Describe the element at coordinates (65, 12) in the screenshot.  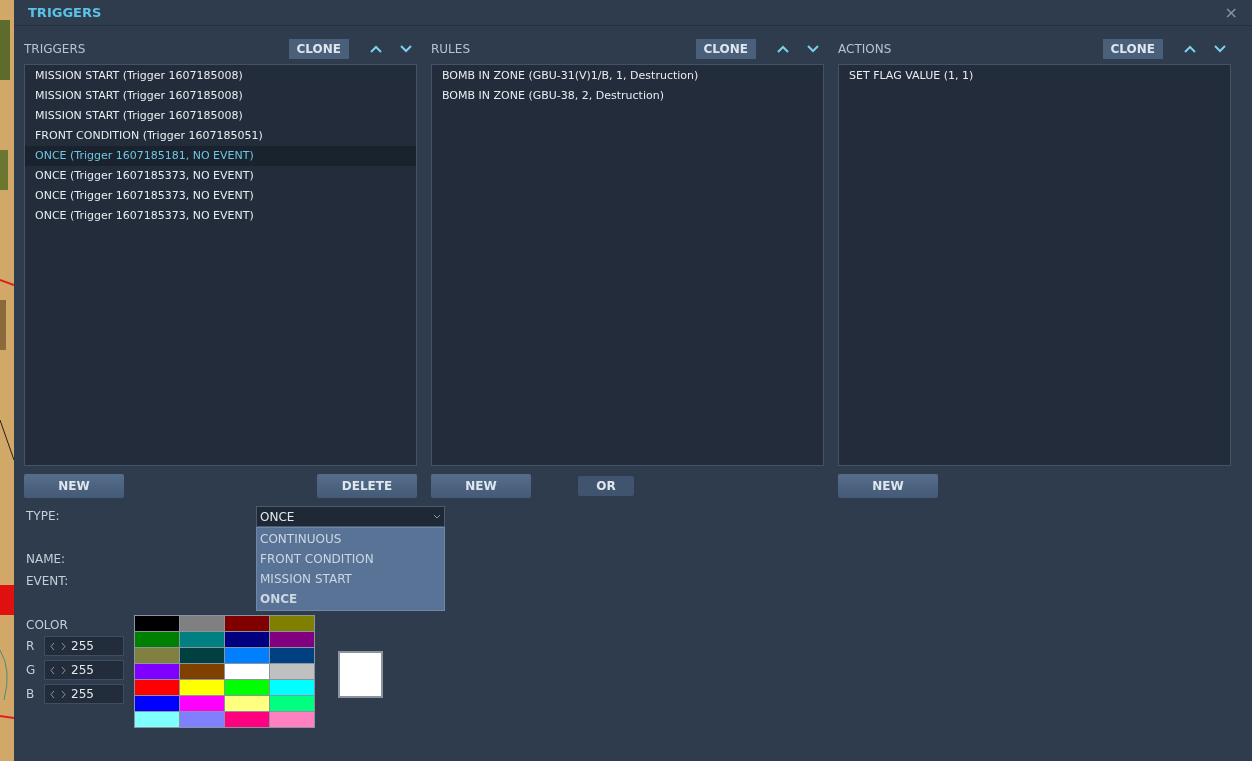
I see `window-title: TRIGGERS` at that location.